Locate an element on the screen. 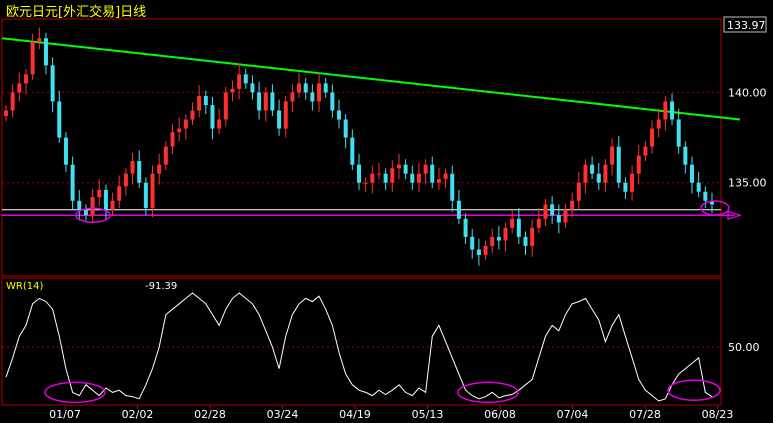 The image size is (773, 423). x-tick-label: 02/28 is located at coordinates (210, 414).